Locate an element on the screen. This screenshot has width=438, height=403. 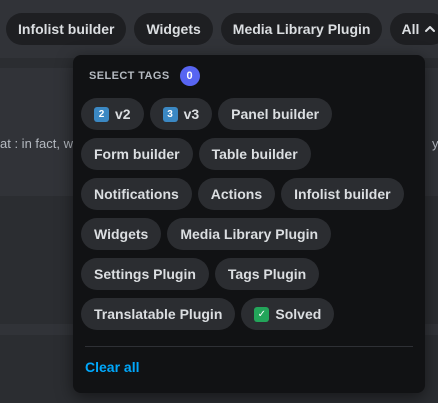
filter-chip-media-library-plugin: Media Library Plugin is located at coordinates (301, 29).